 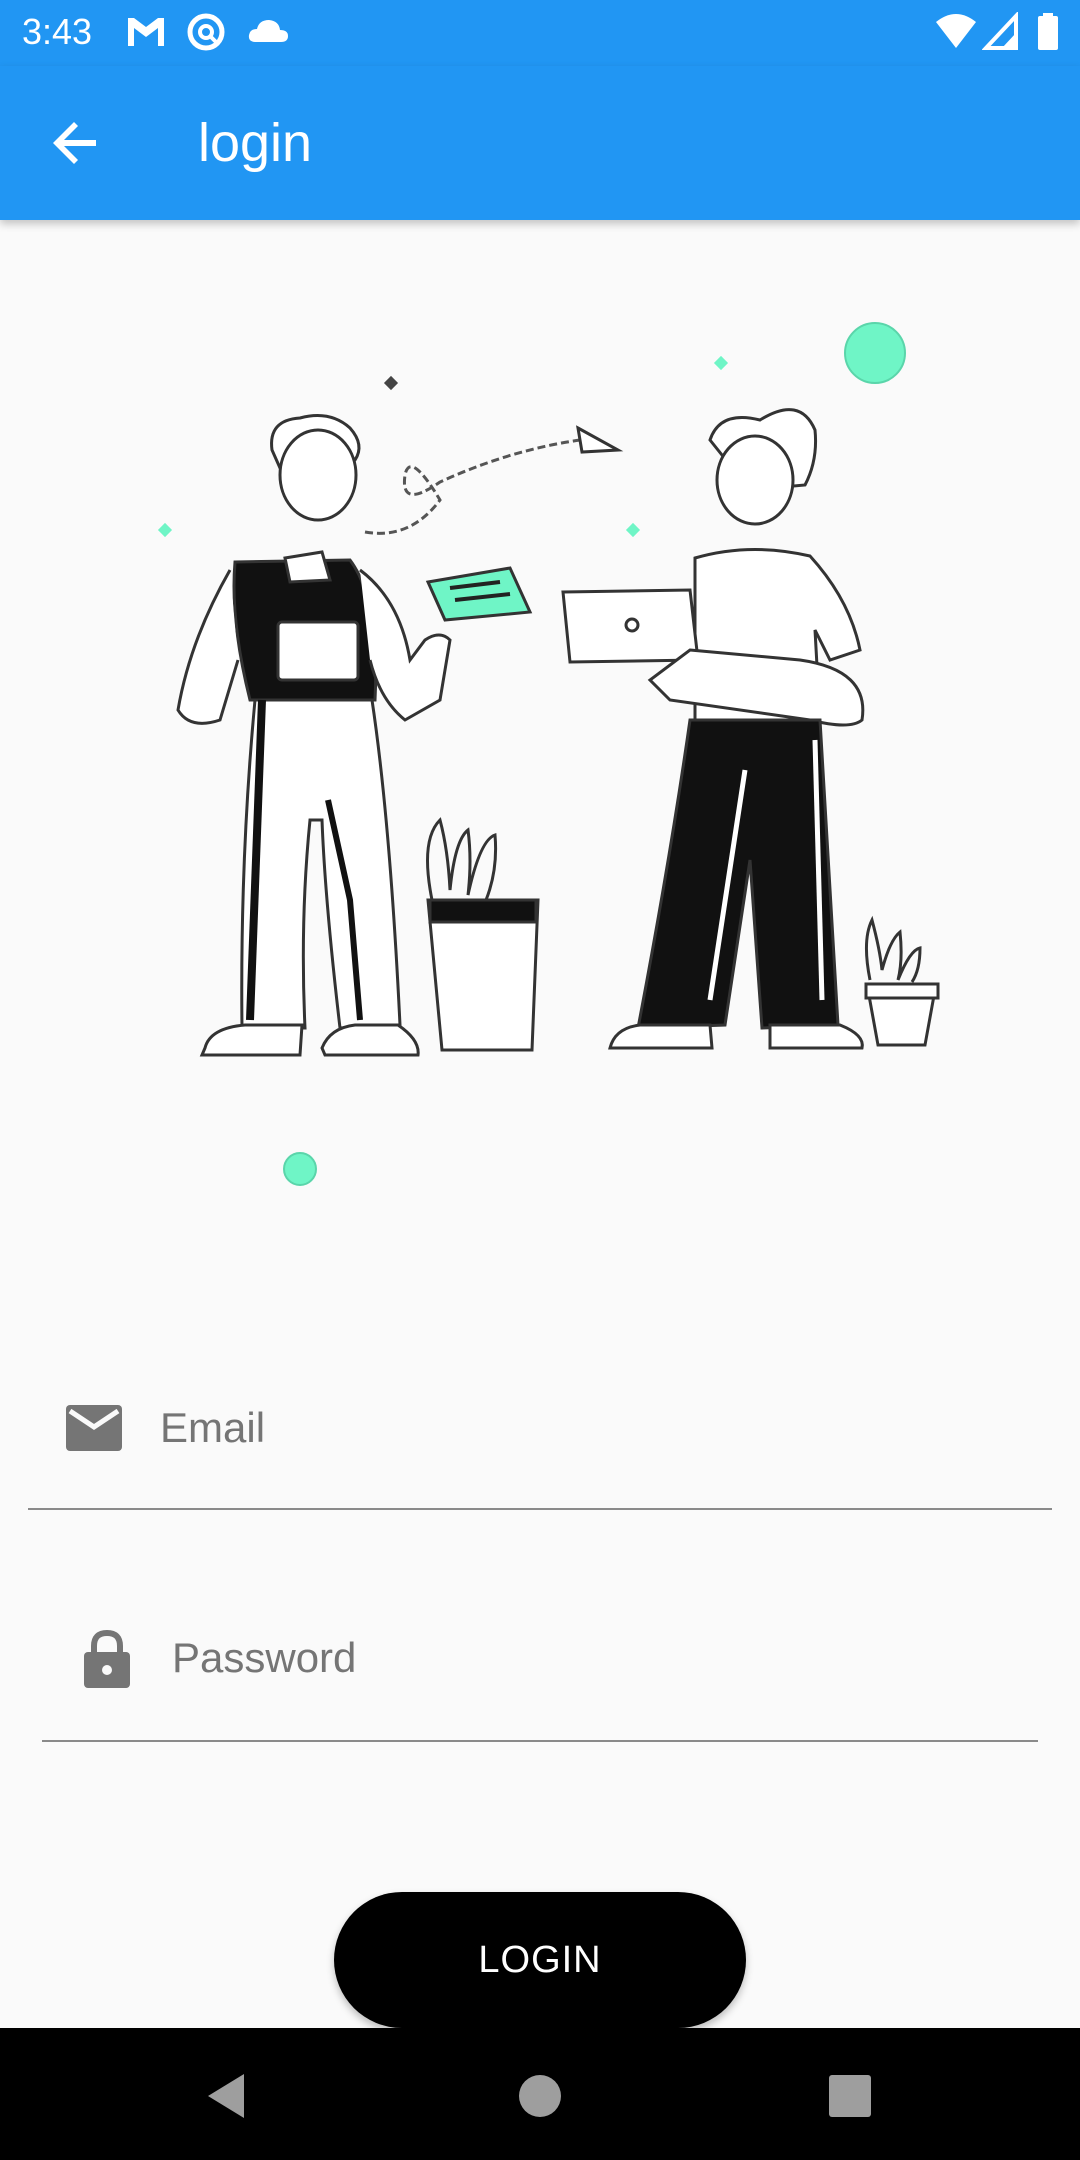 I want to click on status-time: 3:43, so click(x=57, y=31).